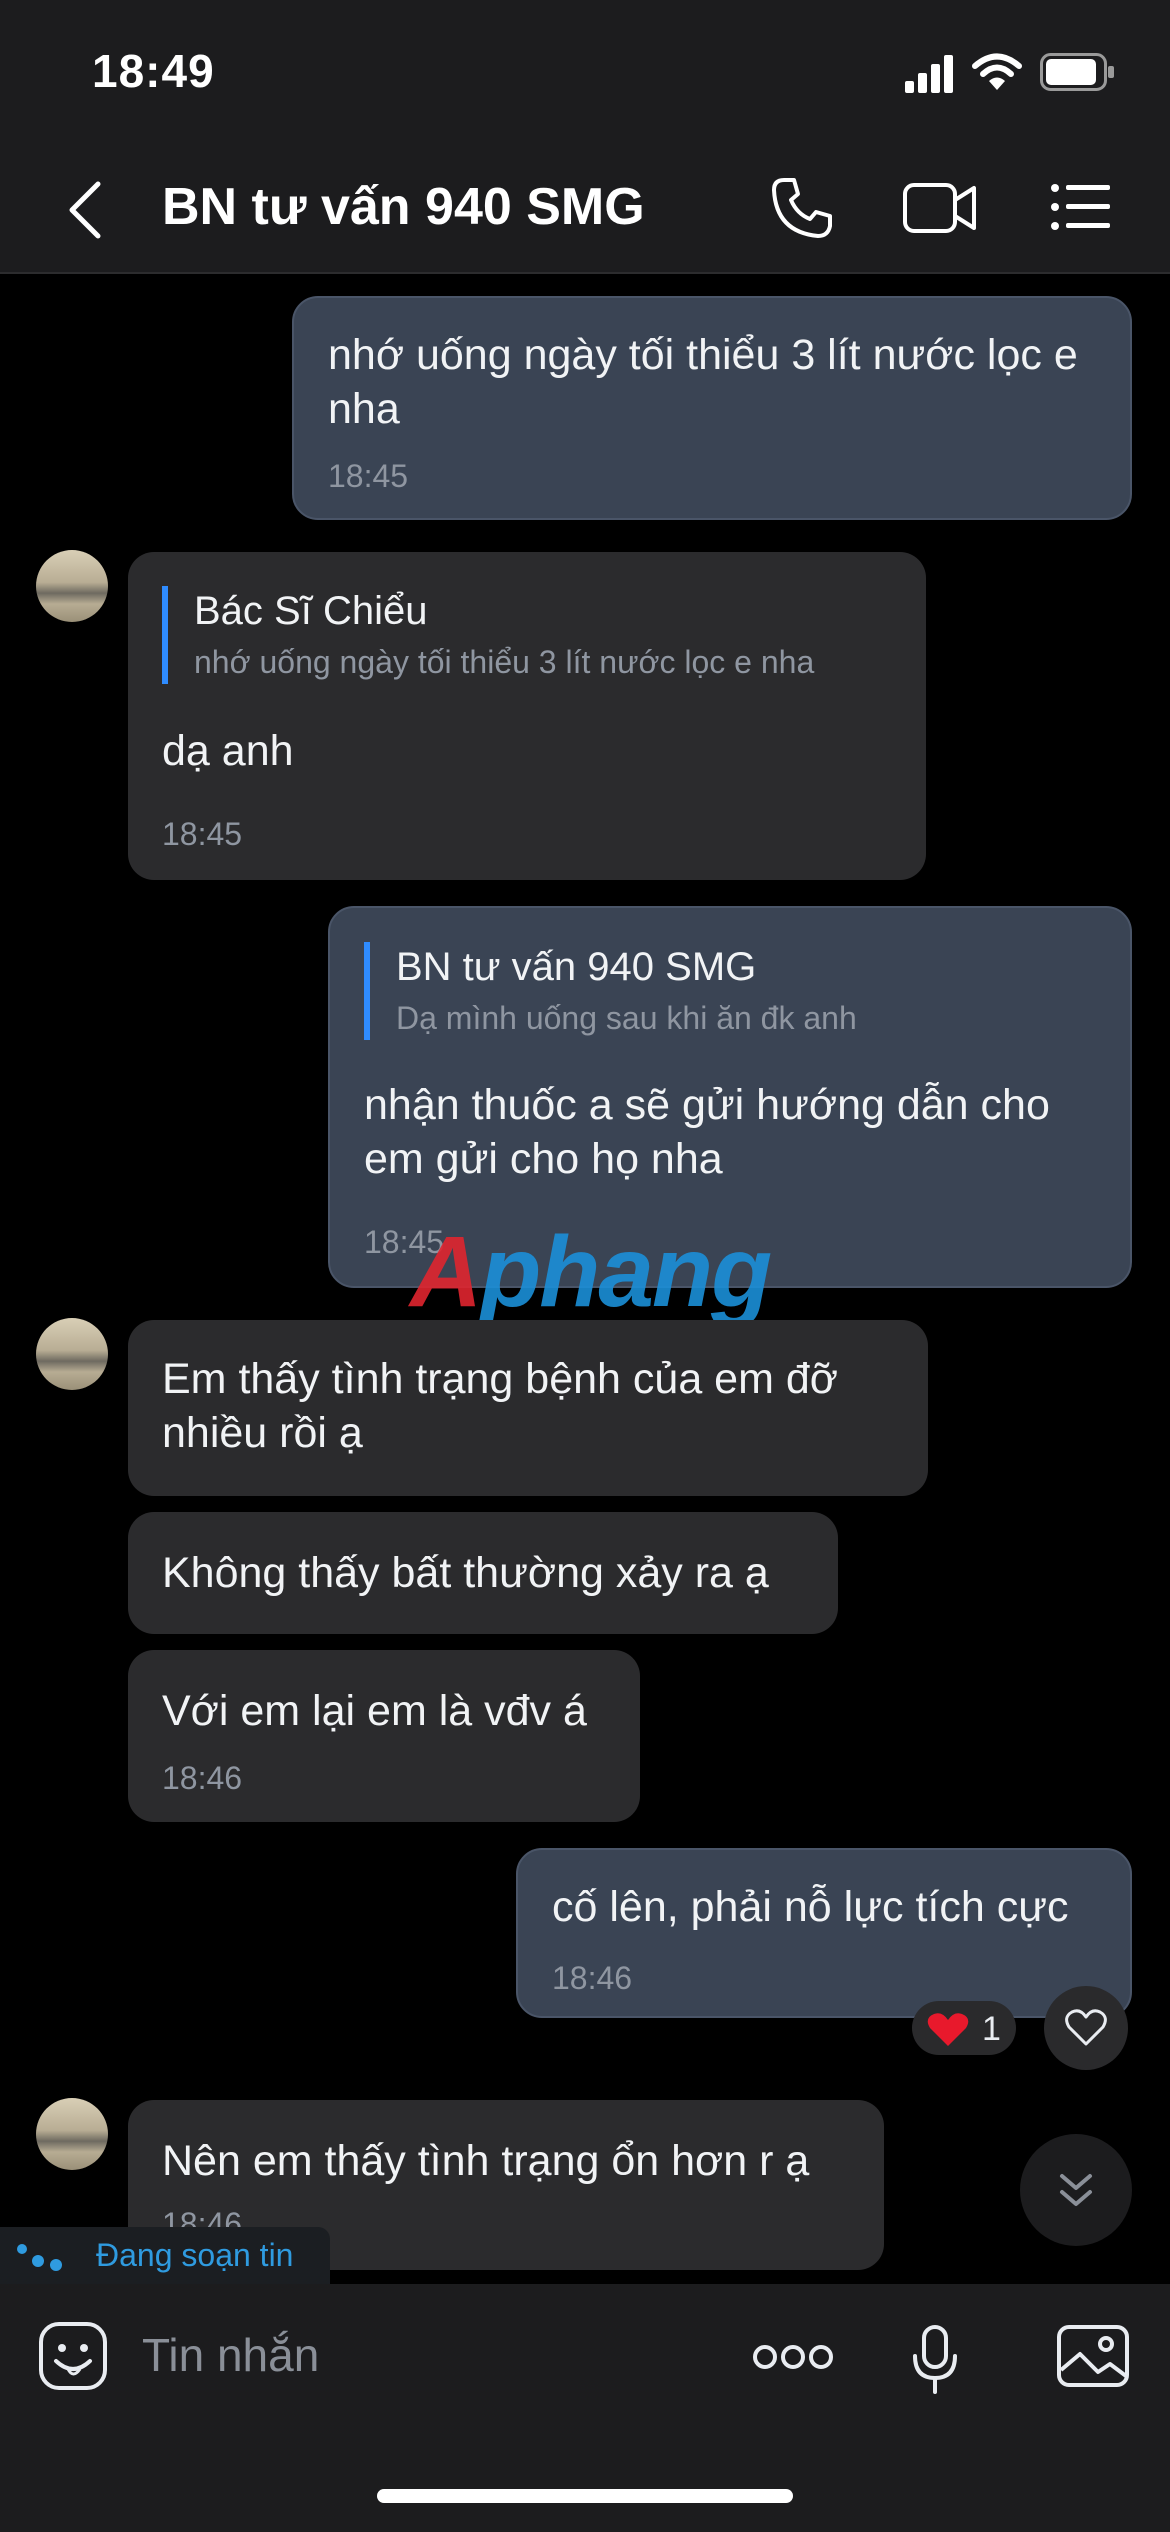 This screenshot has height=2532, width=1170. Describe the element at coordinates (929, 74) in the screenshot. I see `signal-icon` at that location.